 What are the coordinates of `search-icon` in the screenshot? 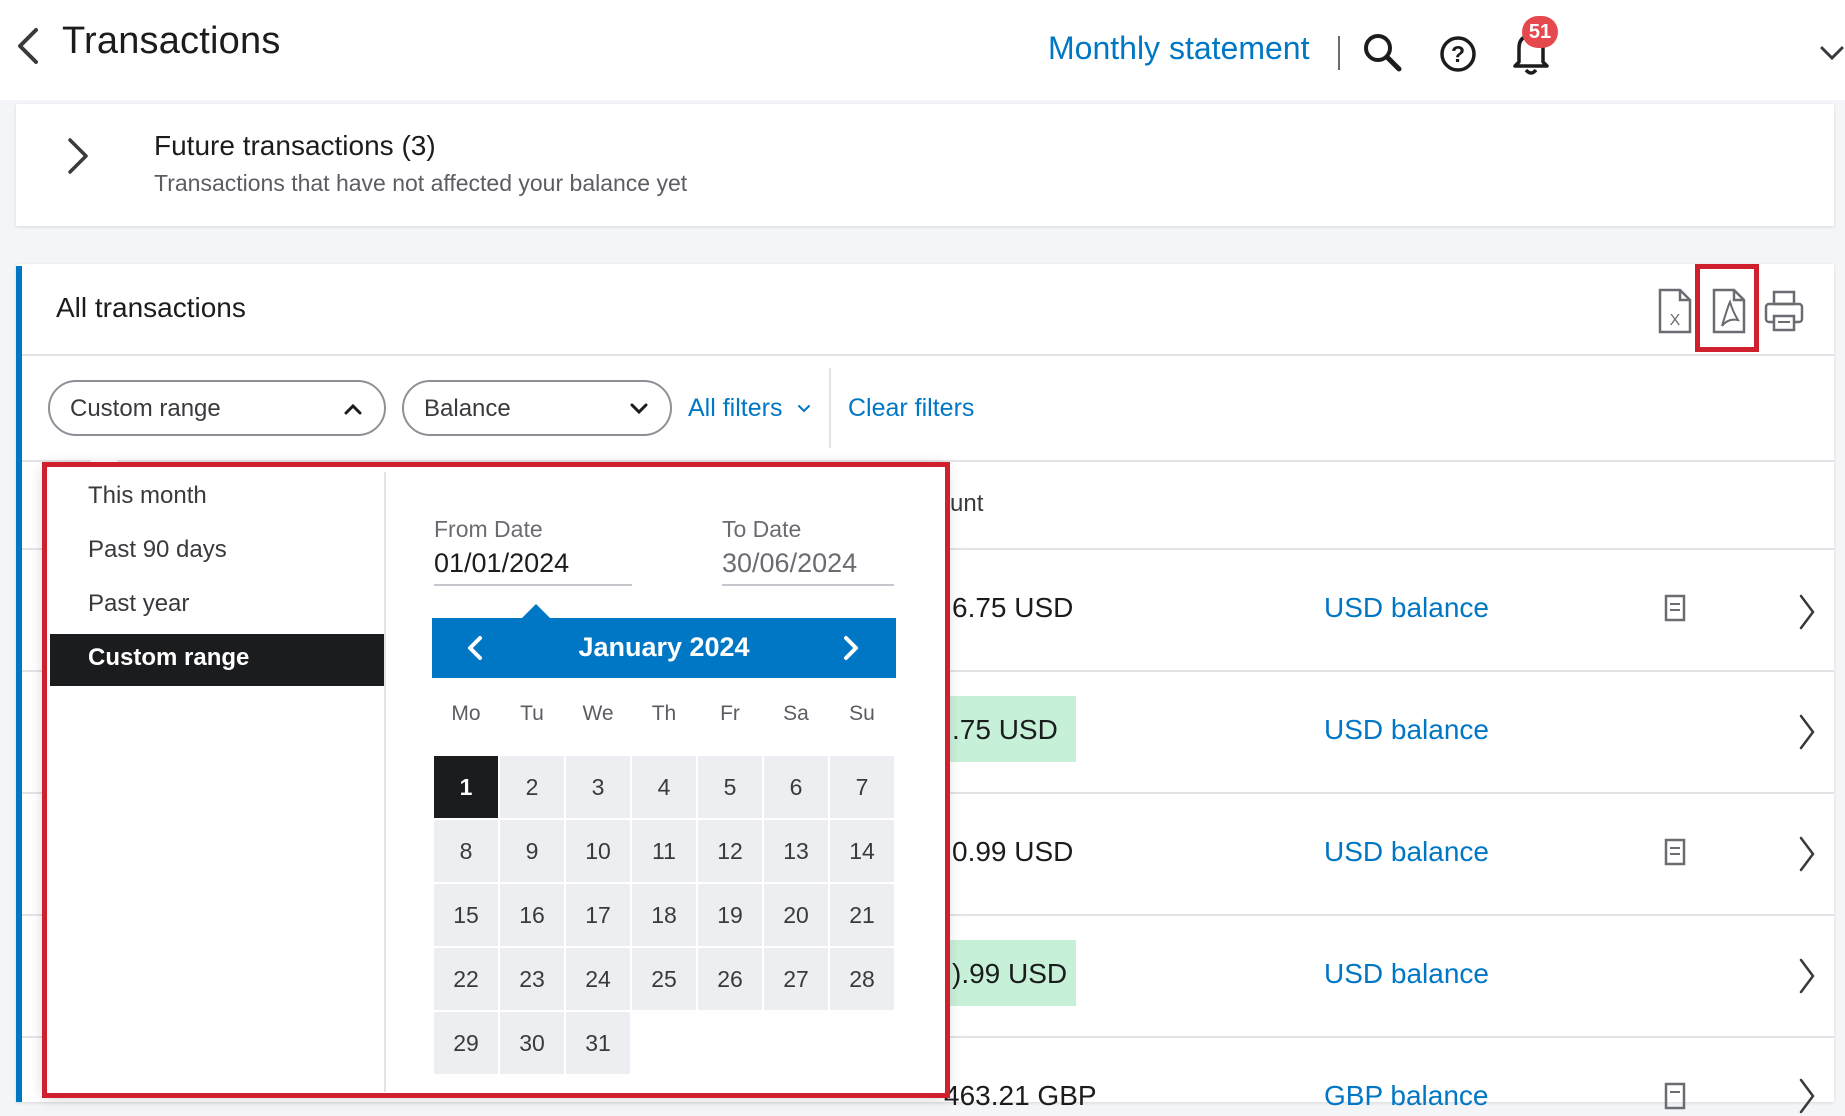 It's located at (1383, 53).